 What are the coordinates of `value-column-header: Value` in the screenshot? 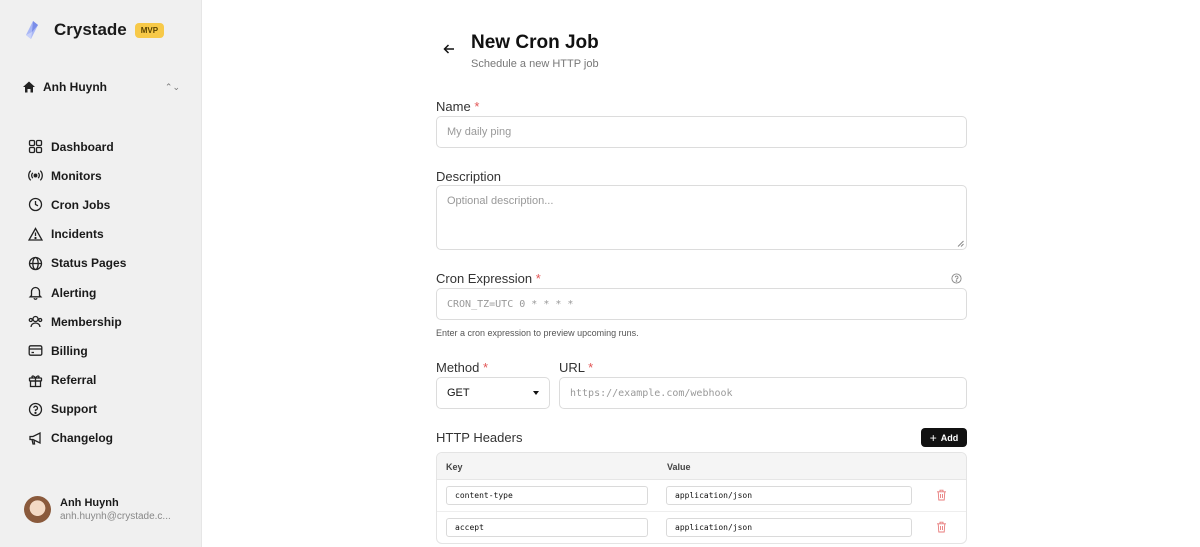 It's located at (679, 467).